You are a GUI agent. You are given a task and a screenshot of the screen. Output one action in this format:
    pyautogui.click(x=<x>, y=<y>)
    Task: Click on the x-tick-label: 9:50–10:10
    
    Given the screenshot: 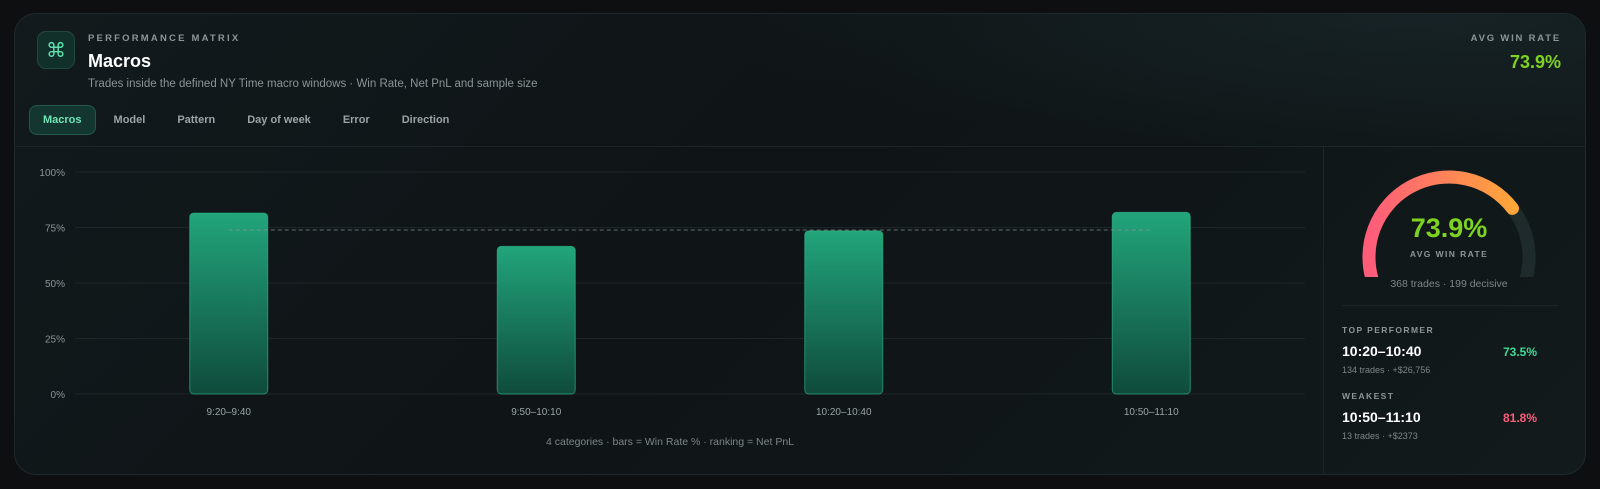 What is the action you would take?
    pyautogui.click(x=536, y=412)
    